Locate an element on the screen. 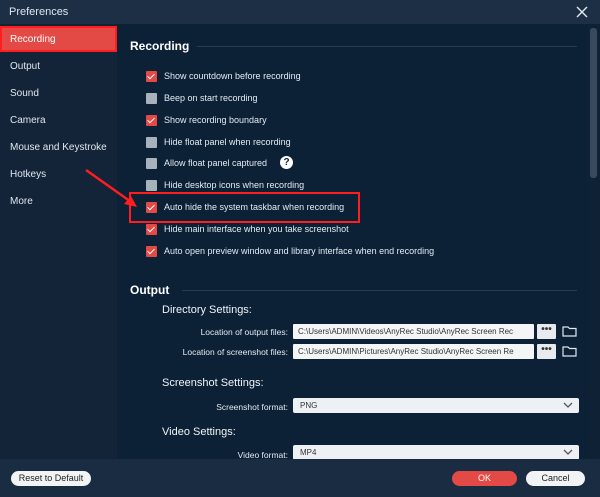 This screenshot has height=497, width=600. output-section-title: Output is located at coordinates (150, 290).